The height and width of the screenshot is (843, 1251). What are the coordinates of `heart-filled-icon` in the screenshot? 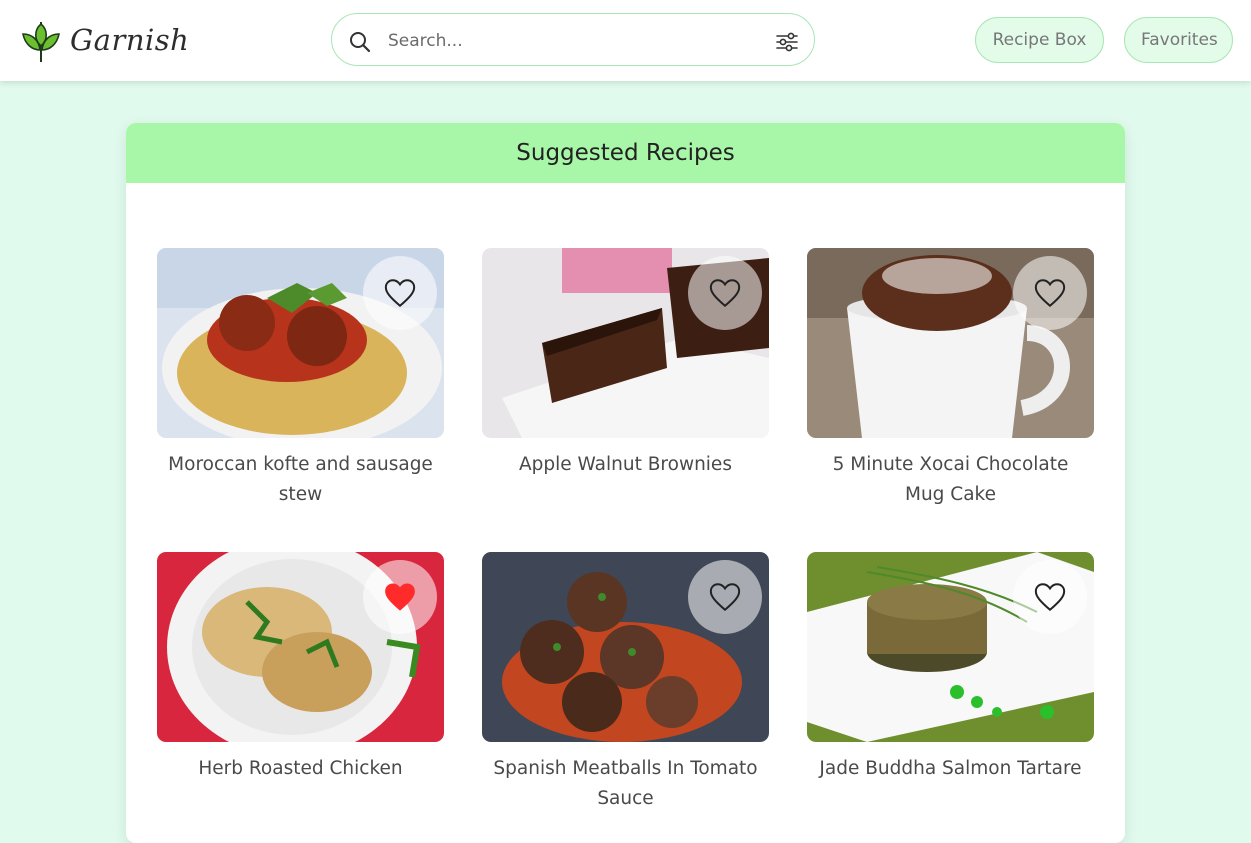 It's located at (400, 597).